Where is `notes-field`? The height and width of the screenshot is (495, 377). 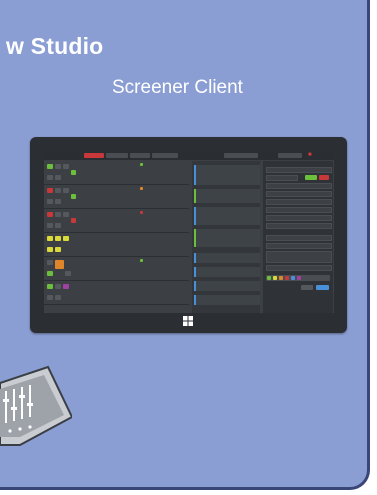
notes-field is located at coordinates (299, 257).